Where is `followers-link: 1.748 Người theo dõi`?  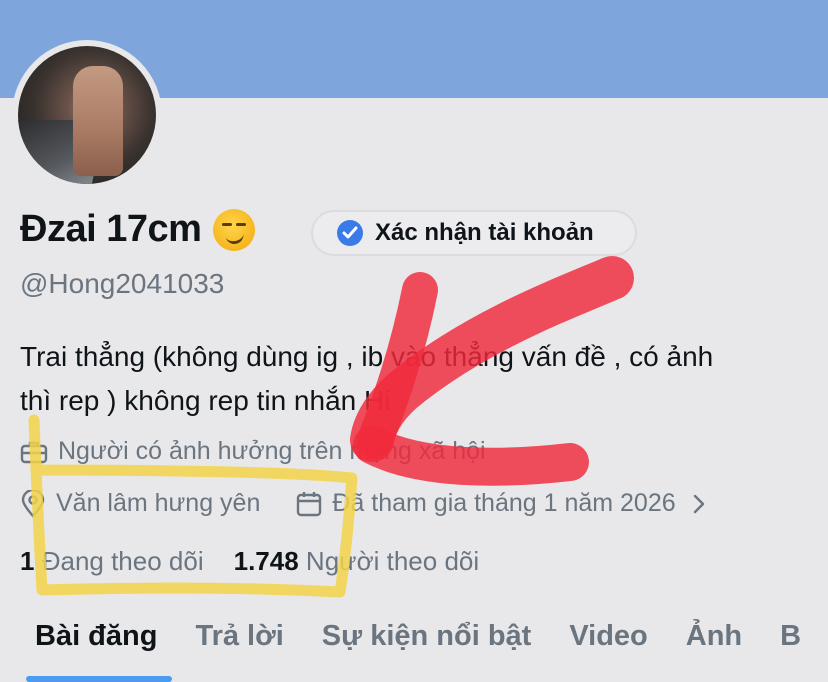 followers-link: 1.748 Người theo dõi is located at coordinates (357, 561).